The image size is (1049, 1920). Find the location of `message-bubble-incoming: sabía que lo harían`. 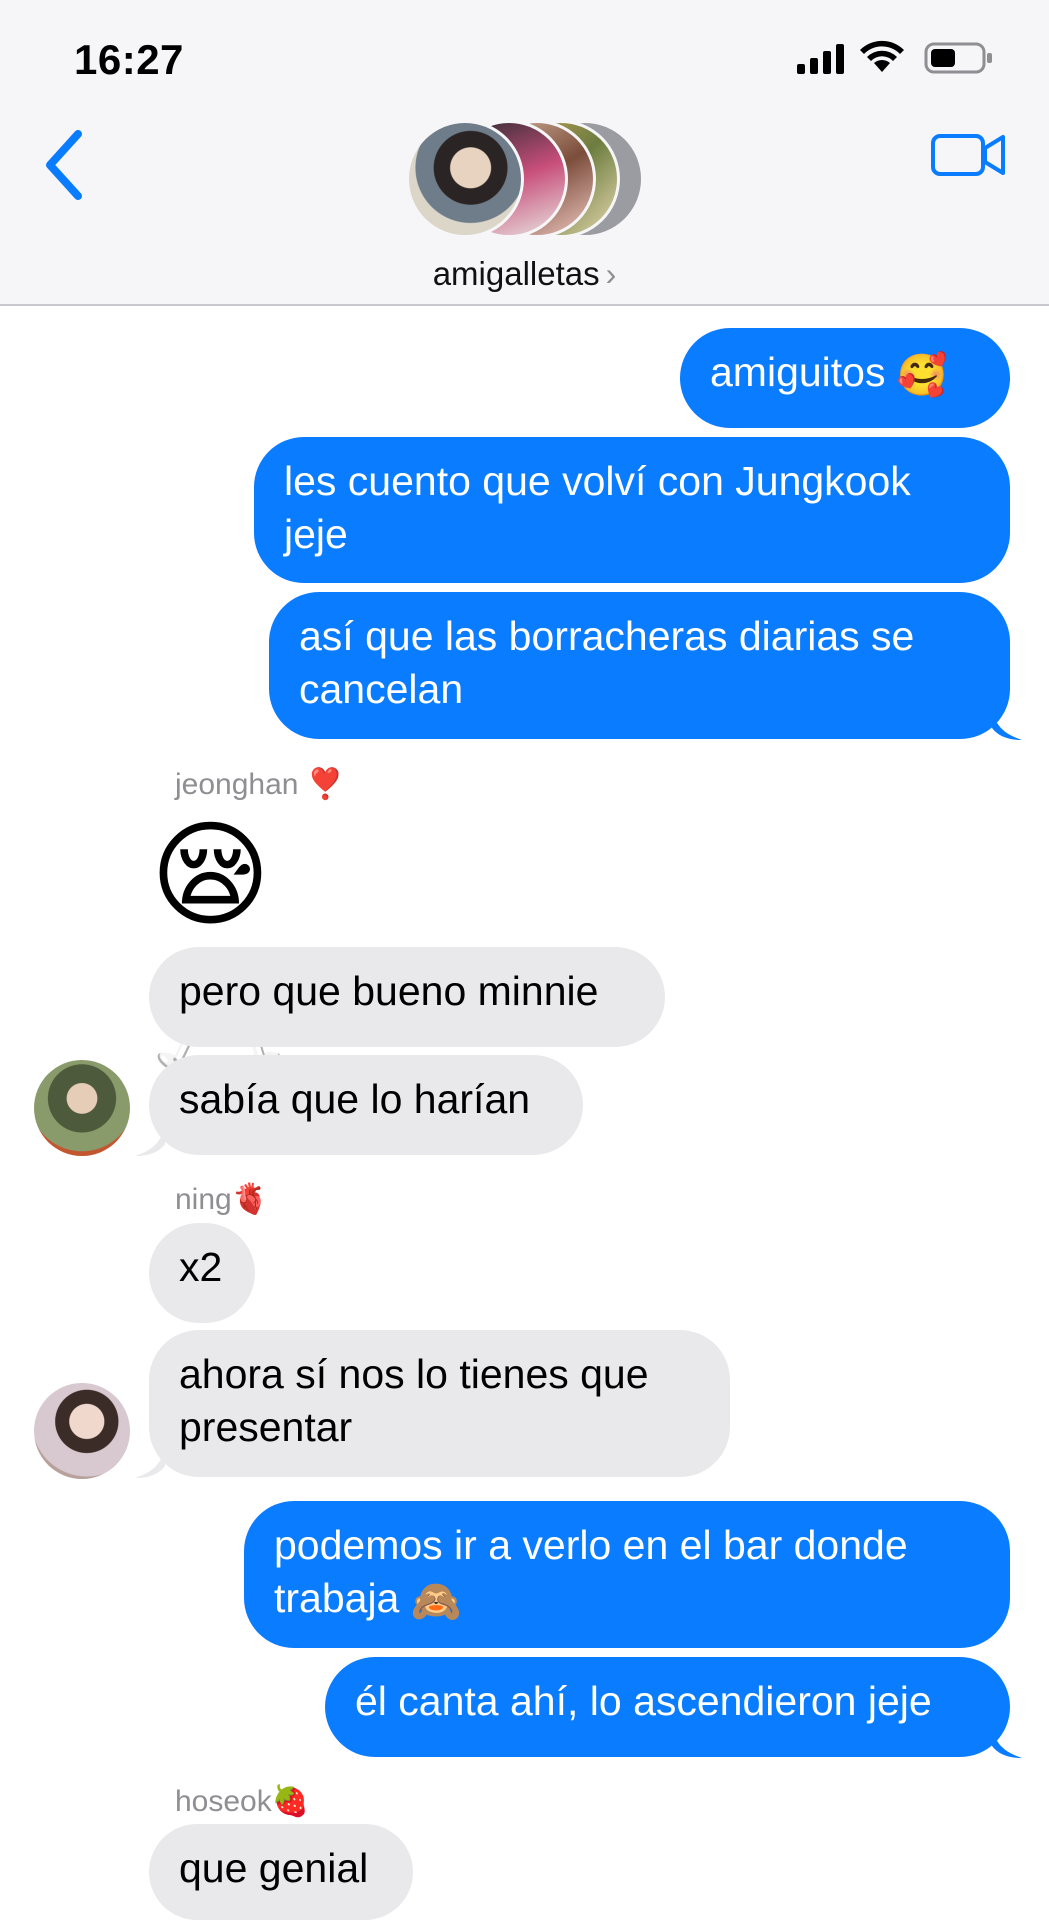

message-bubble-incoming: sabía que lo harían is located at coordinates (366, 1105).